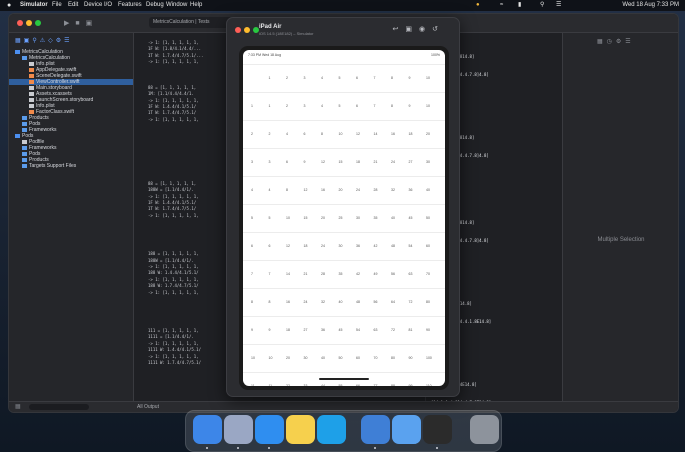 This screenshot has width=685, height=452. Describe the element at coordinates (38, 23) in the screenshot. I see `zoom-window-button` at that location.